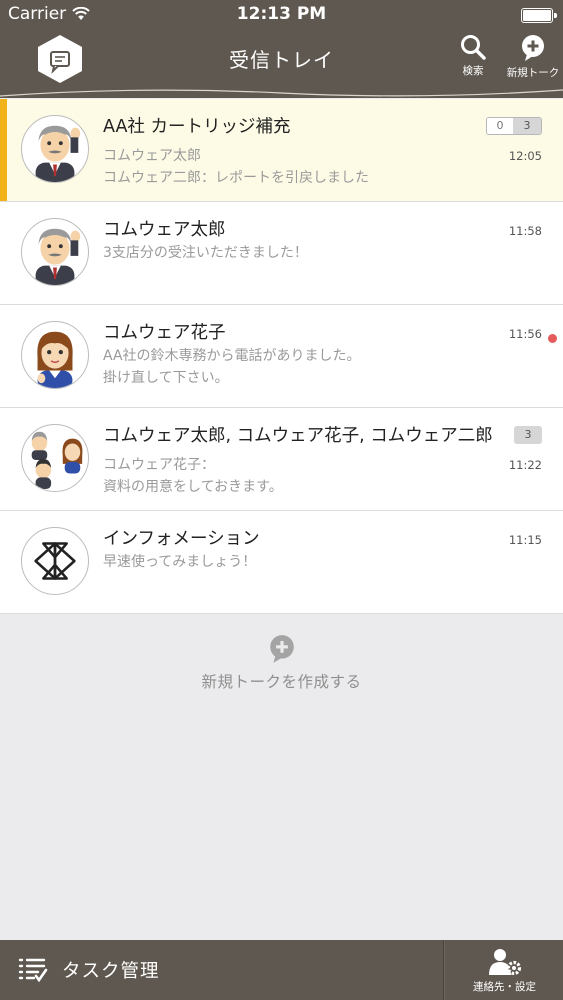 This screenshot has height=1000, width=563. I want to click on total-count: 3, so click(527, 126).